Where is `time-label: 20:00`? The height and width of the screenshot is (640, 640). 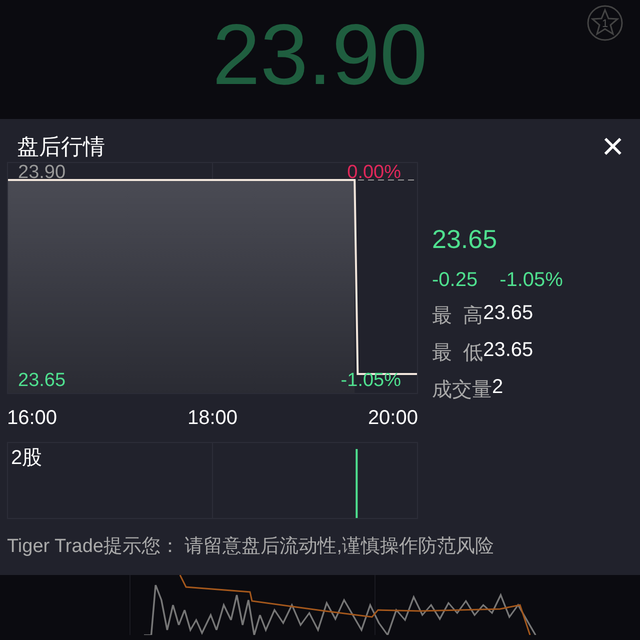
time-label: 20:00 is located at coordinates (393, 418).